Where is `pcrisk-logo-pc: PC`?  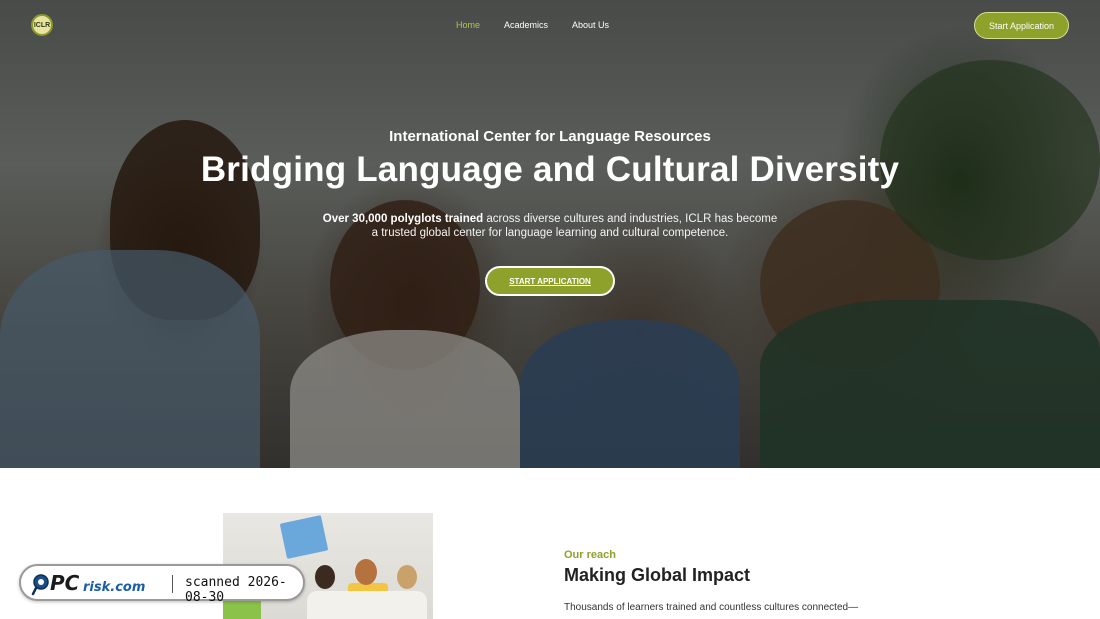
pcrisk-logo-pc: PC is located at coordinates (65, 583).